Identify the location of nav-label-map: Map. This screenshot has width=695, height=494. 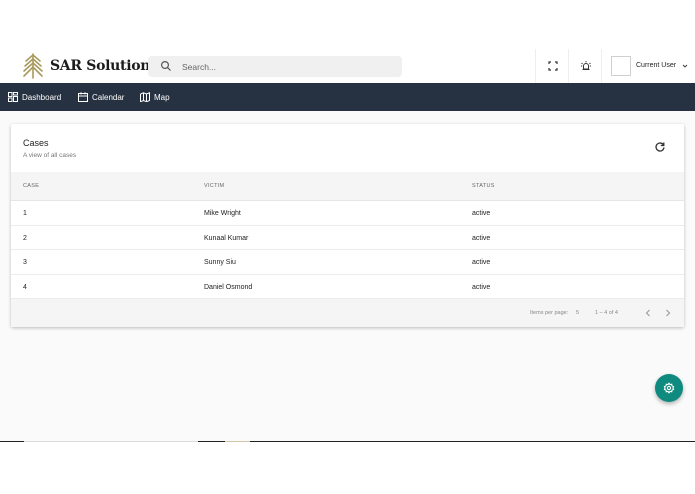
(162, 97).